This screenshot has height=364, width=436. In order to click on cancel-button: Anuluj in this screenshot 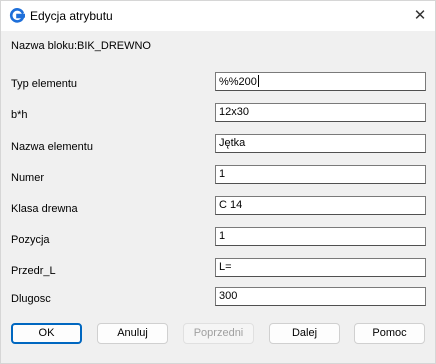, I will do `click(132, 333)`.